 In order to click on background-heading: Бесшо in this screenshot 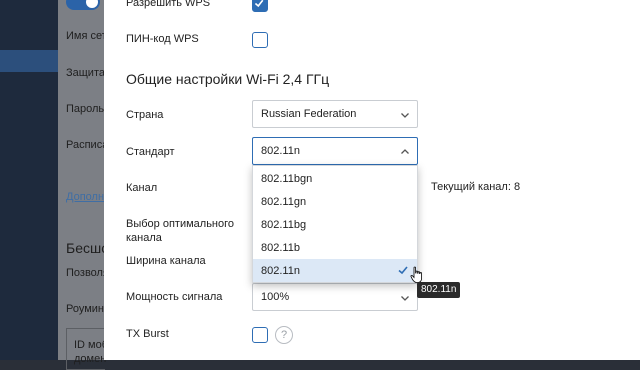, I will do `click(87, 248)`.